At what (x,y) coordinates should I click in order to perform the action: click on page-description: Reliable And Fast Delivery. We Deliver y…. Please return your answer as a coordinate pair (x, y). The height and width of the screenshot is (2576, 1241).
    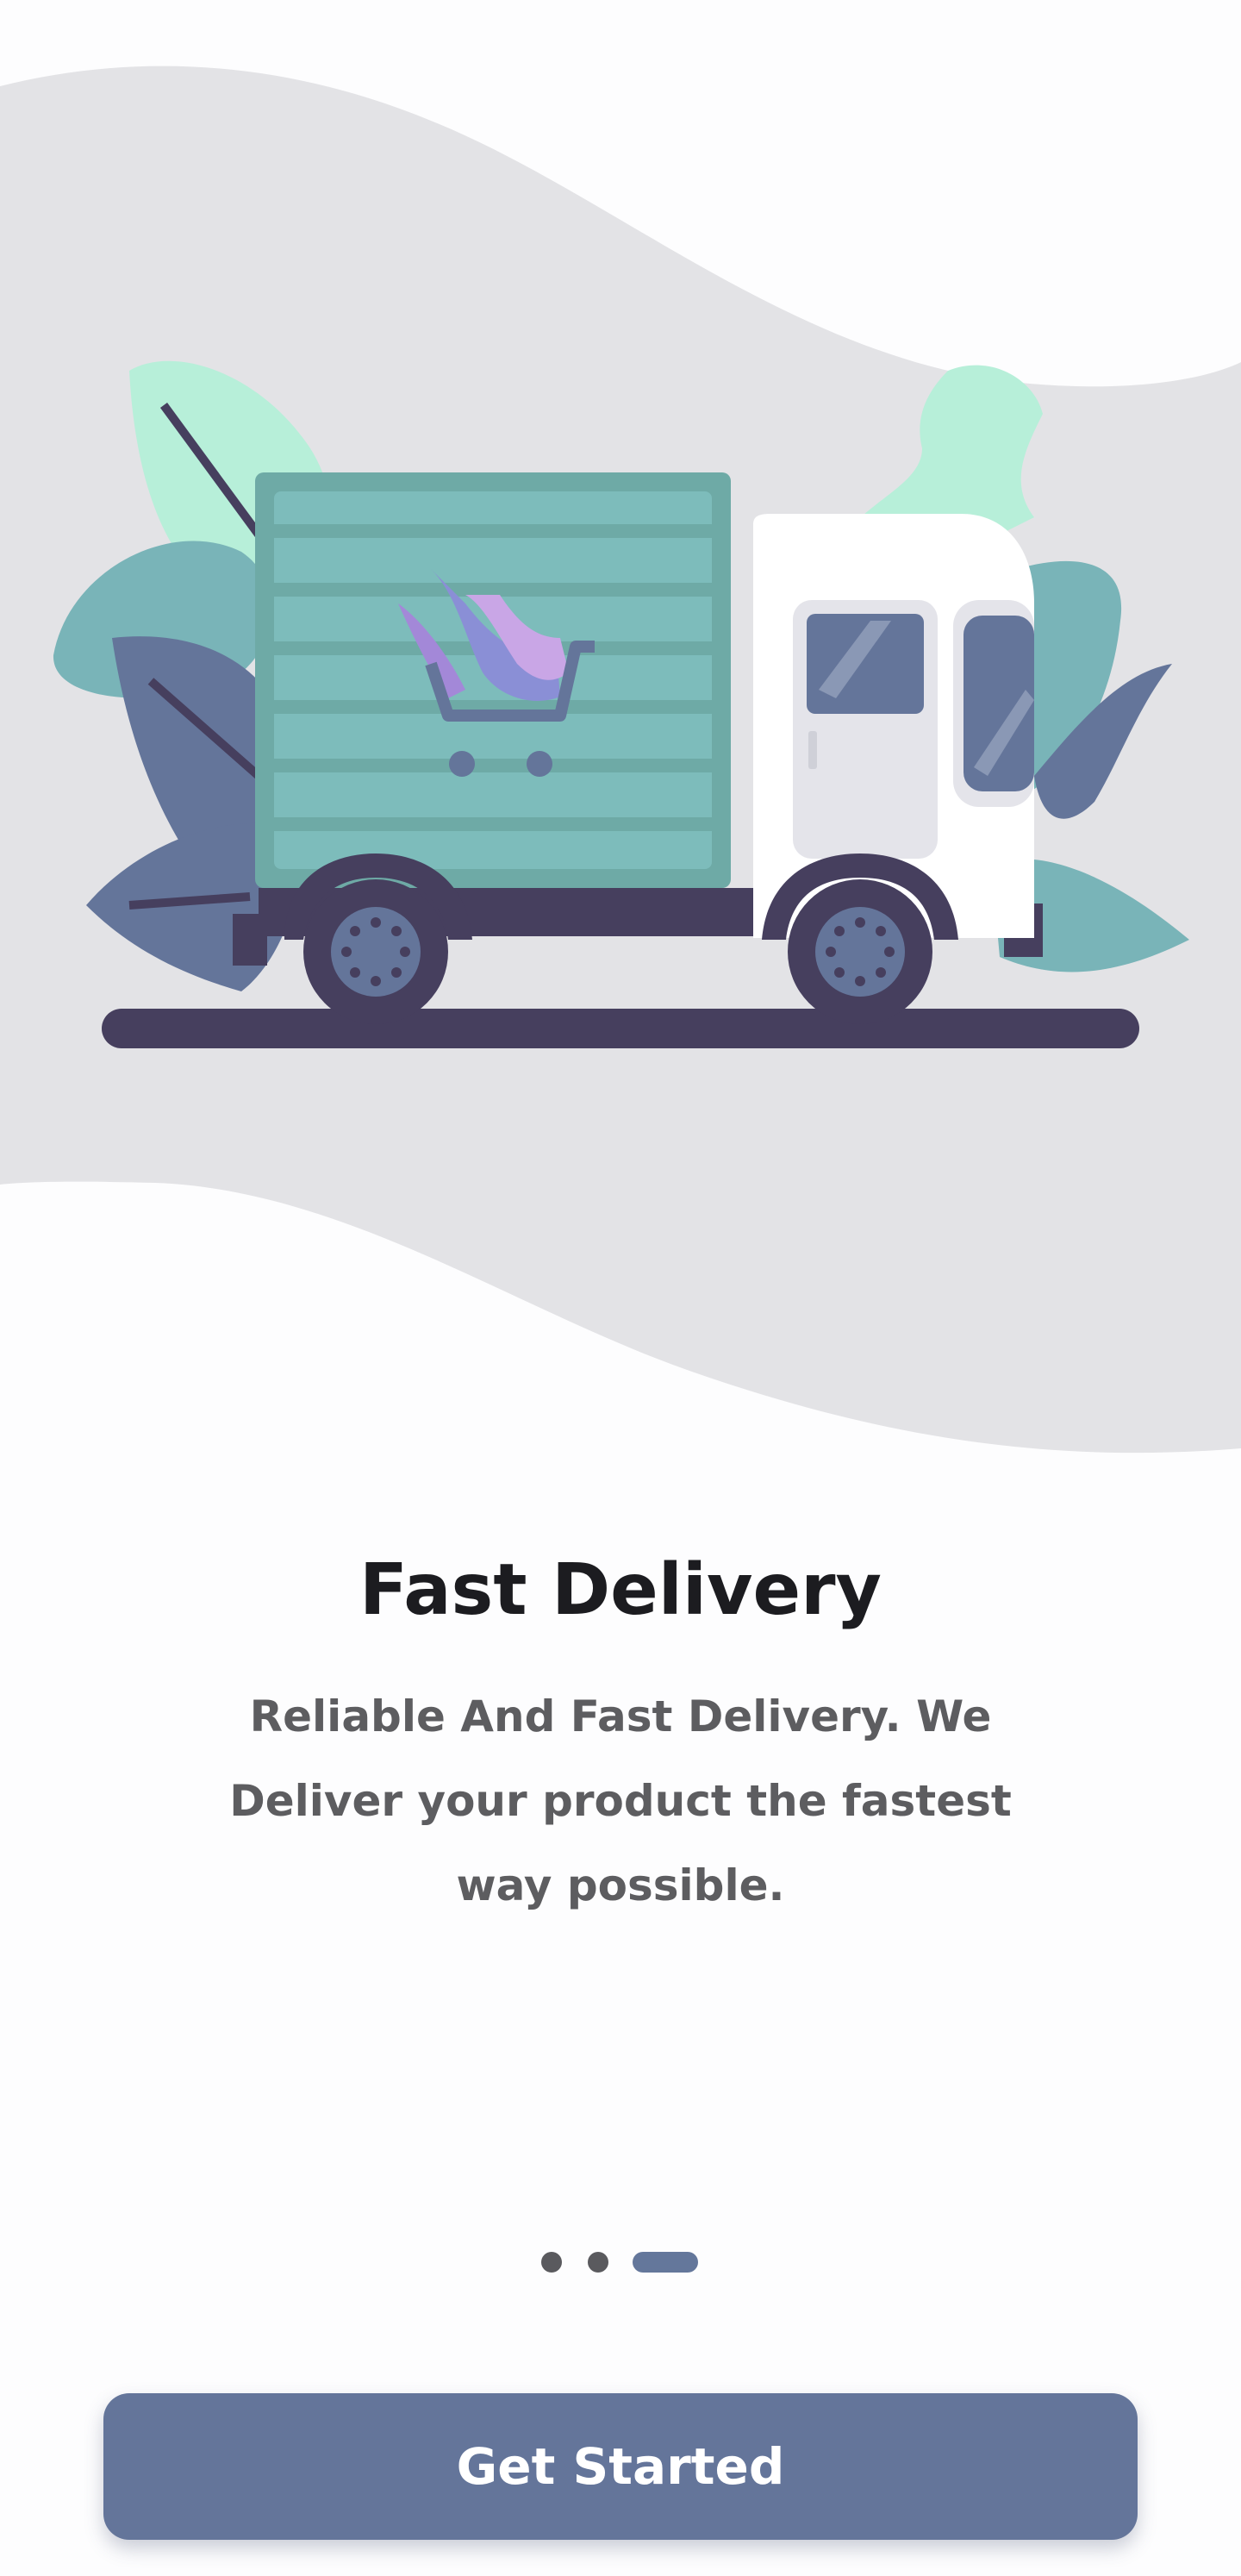
    Looking at the image, I should click on (620, 1800).